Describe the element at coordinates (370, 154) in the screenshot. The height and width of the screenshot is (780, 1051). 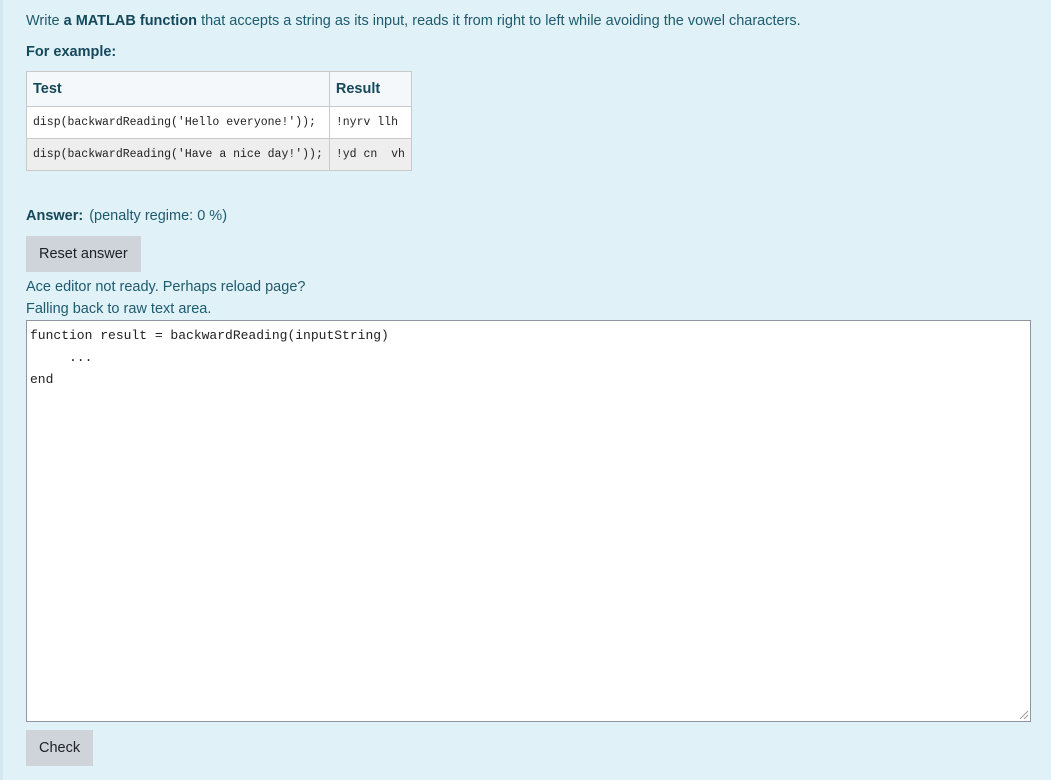
I see `result-cell: !yd cn vh` at that location.